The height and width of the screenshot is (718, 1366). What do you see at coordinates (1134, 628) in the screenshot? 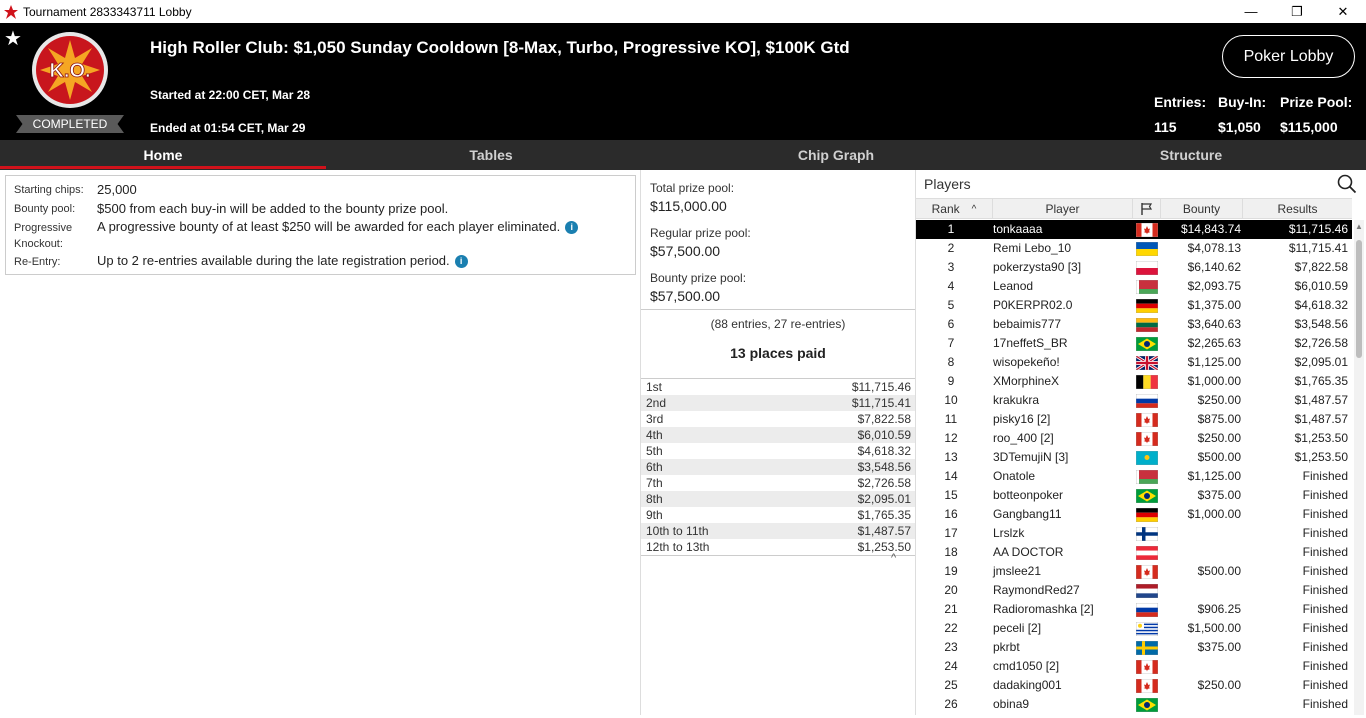
I see `player-row: 22 peceli [2] $1,500.00 Finished` at bounding box center [1134, 628].